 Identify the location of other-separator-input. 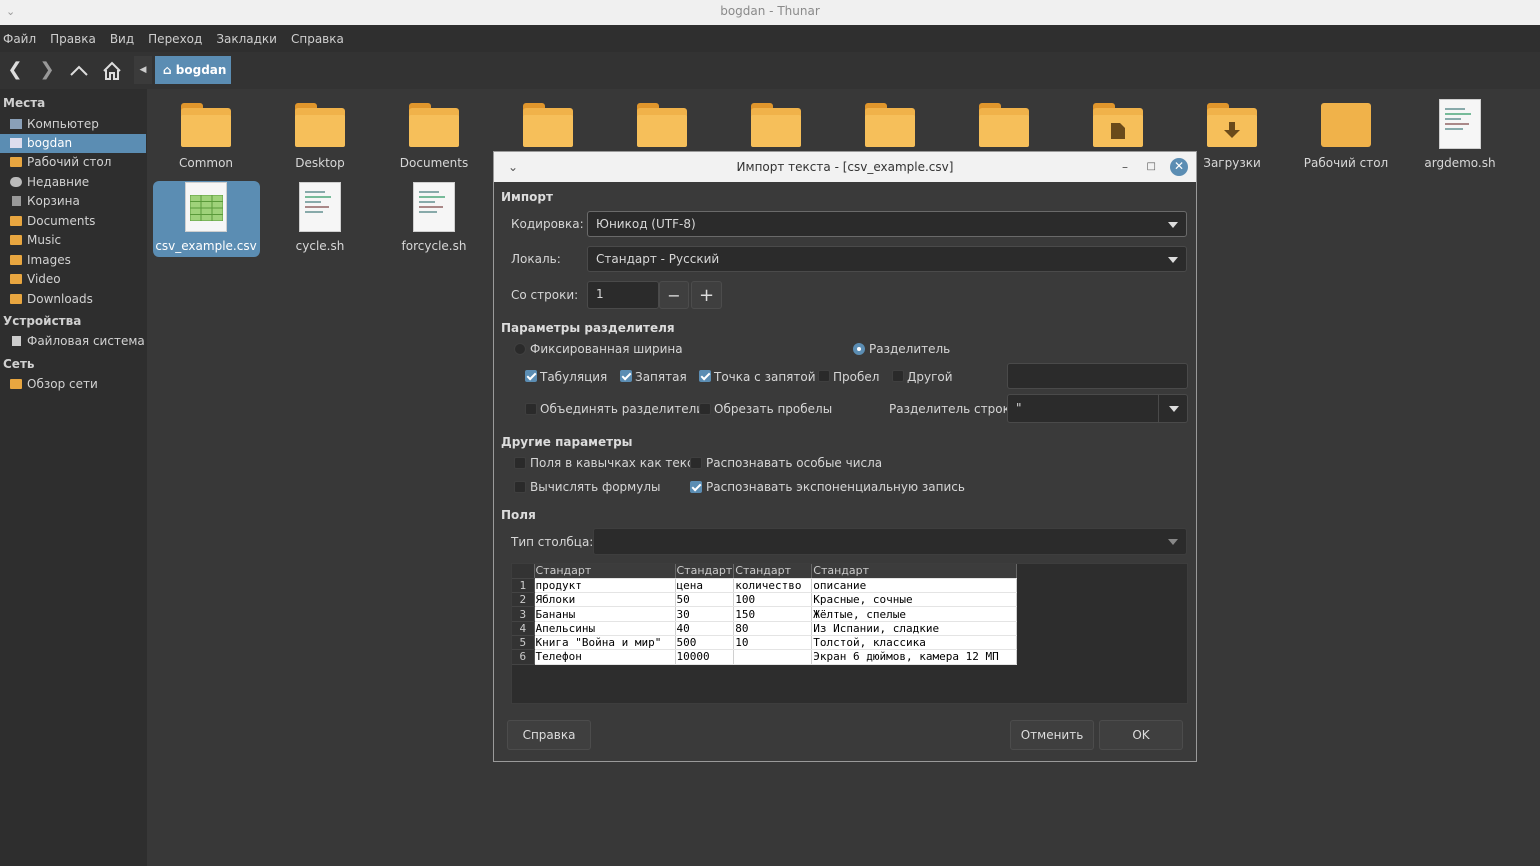
(1097, 376).